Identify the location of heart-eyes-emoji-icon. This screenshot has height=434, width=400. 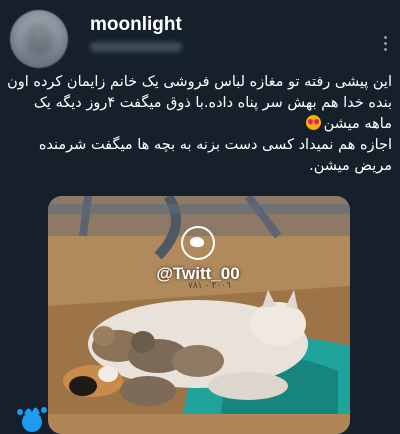
(313, 122).